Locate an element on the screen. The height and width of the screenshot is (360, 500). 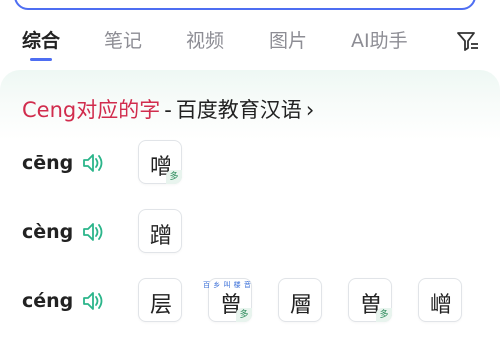
card-title-link: Ceng对应的字 - 百度教育汉语 › is located at coordinates (168, 109).